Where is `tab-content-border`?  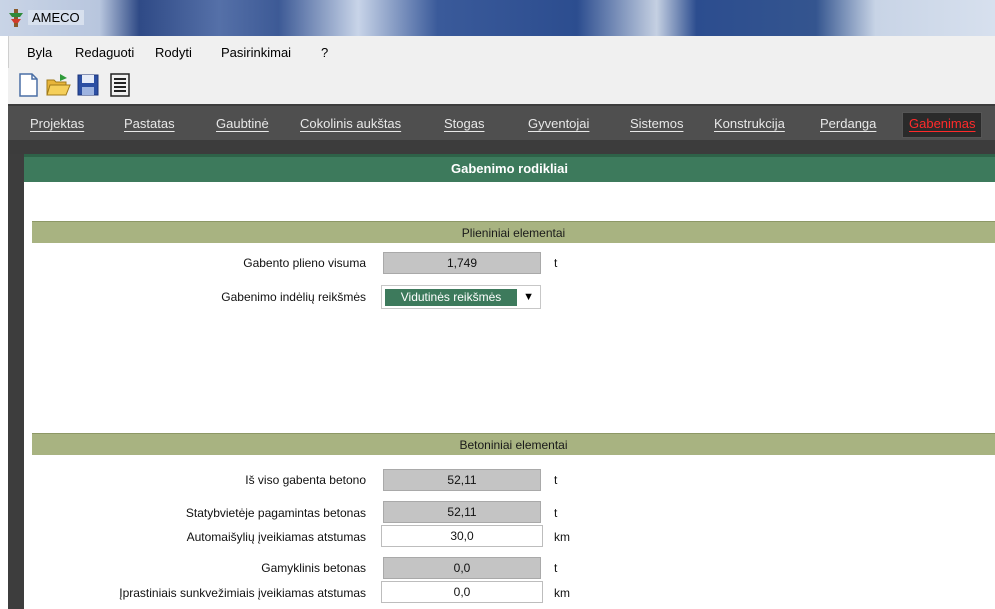 tab-content-border is located at coordinates (501, 147).